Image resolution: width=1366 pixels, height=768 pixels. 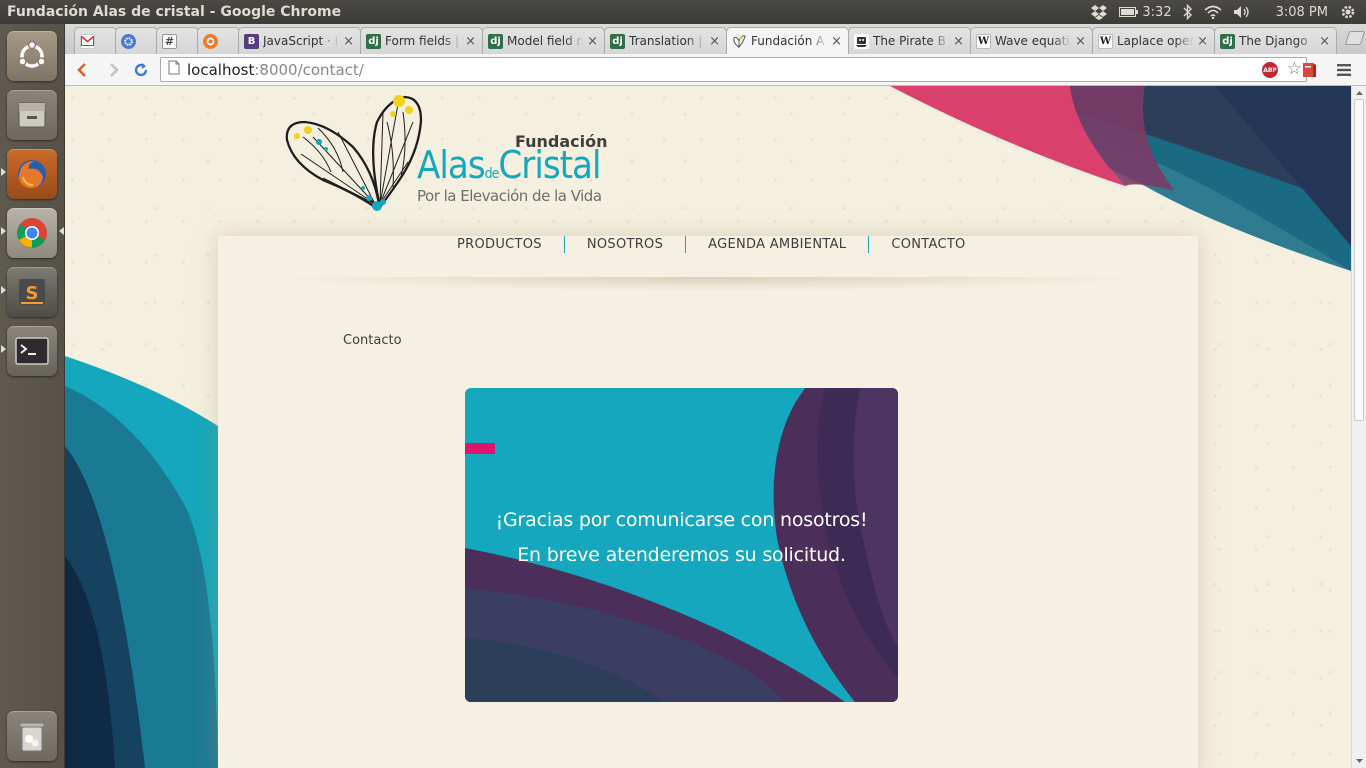 I want to click on tab-fundacion: Fundación A ×, so click(x=787, y=40).